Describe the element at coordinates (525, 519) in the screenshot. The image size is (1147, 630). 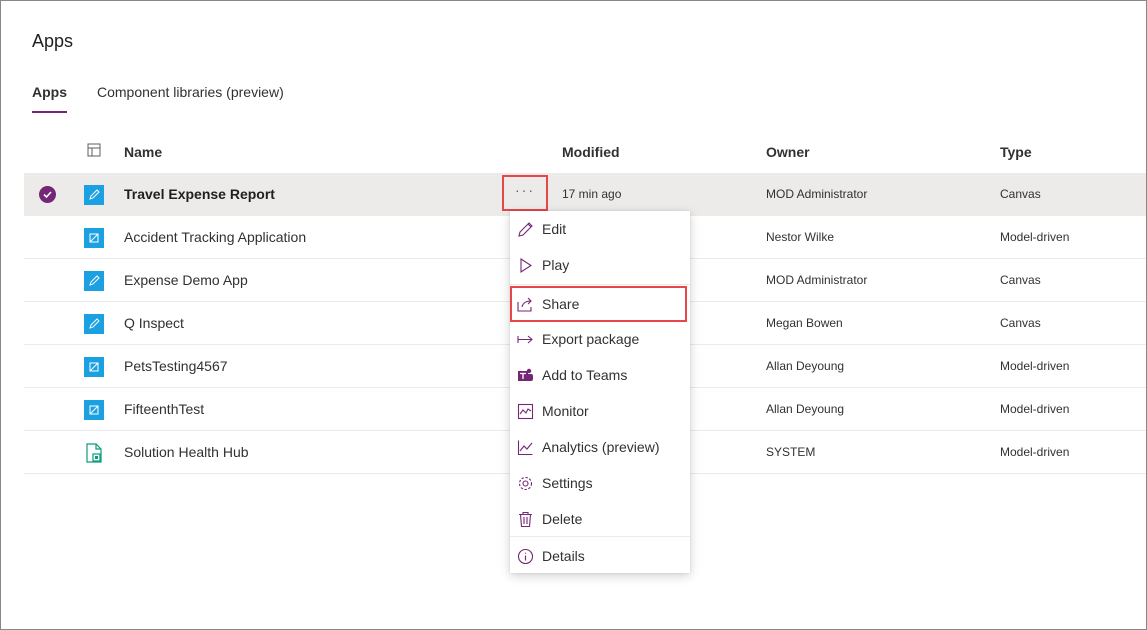
I see `trash-icon` at that location.